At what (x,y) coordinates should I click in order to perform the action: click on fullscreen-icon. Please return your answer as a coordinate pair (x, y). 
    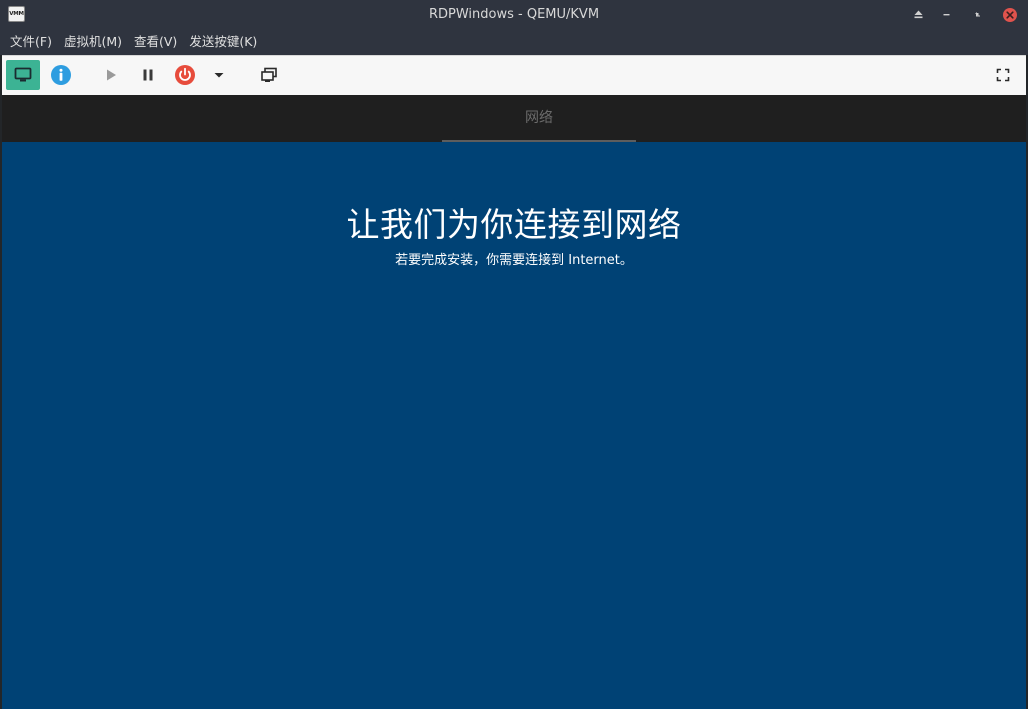
    Looking at the image, I should click on (1003, 75).